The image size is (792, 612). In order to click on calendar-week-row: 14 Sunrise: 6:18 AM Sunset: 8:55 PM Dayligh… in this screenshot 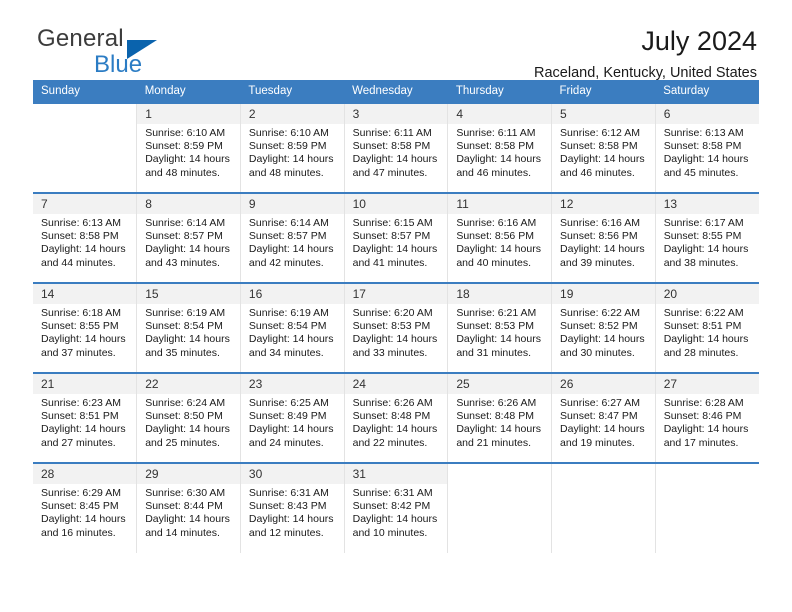, I will do `click(396, 327)`.